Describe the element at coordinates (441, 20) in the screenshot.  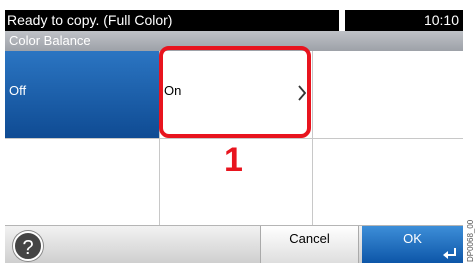
I see `clock: 10:10` at that location.